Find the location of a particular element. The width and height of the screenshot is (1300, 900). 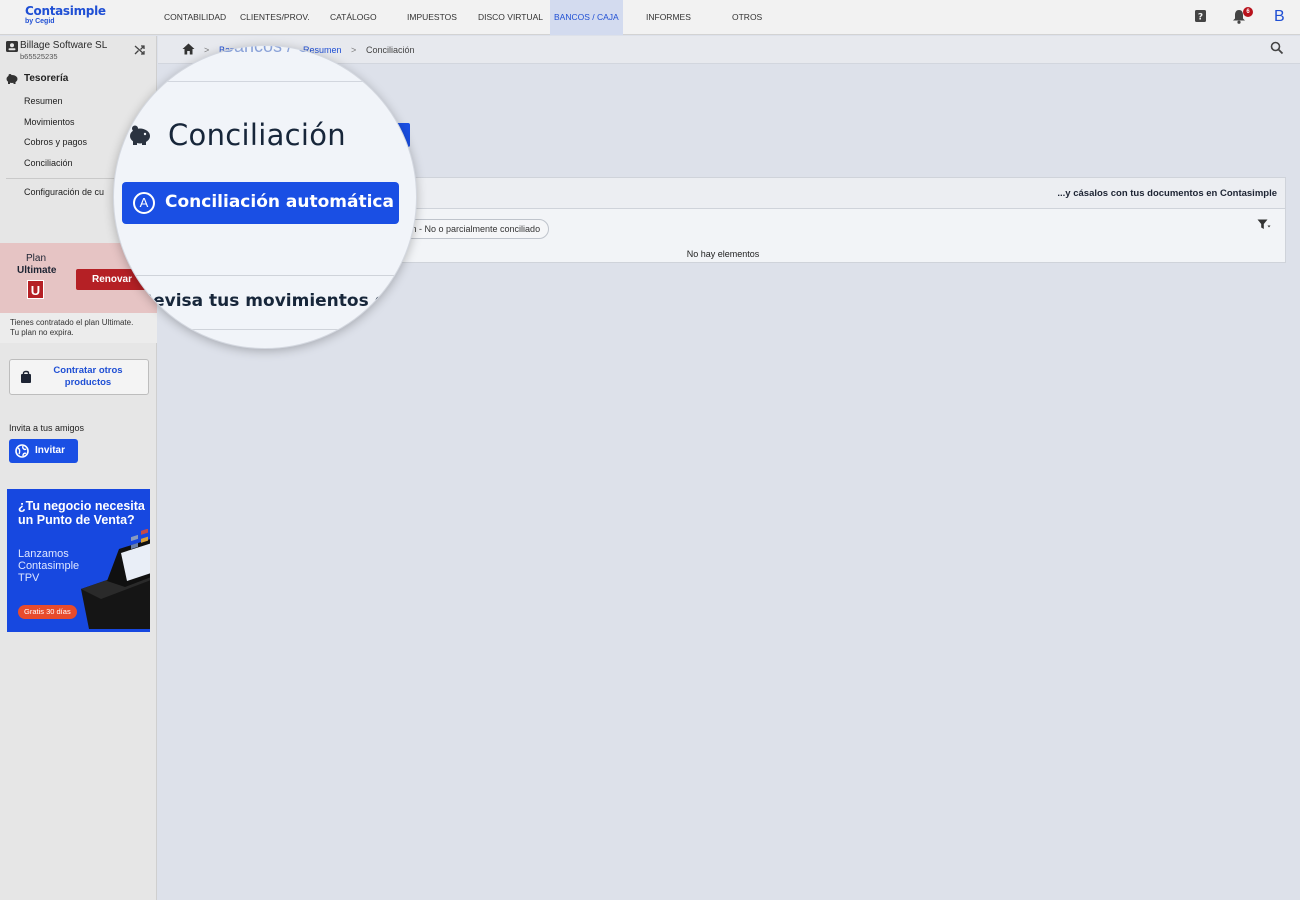

nav-item-otros: OTROS is located at coordinates (747, 17).